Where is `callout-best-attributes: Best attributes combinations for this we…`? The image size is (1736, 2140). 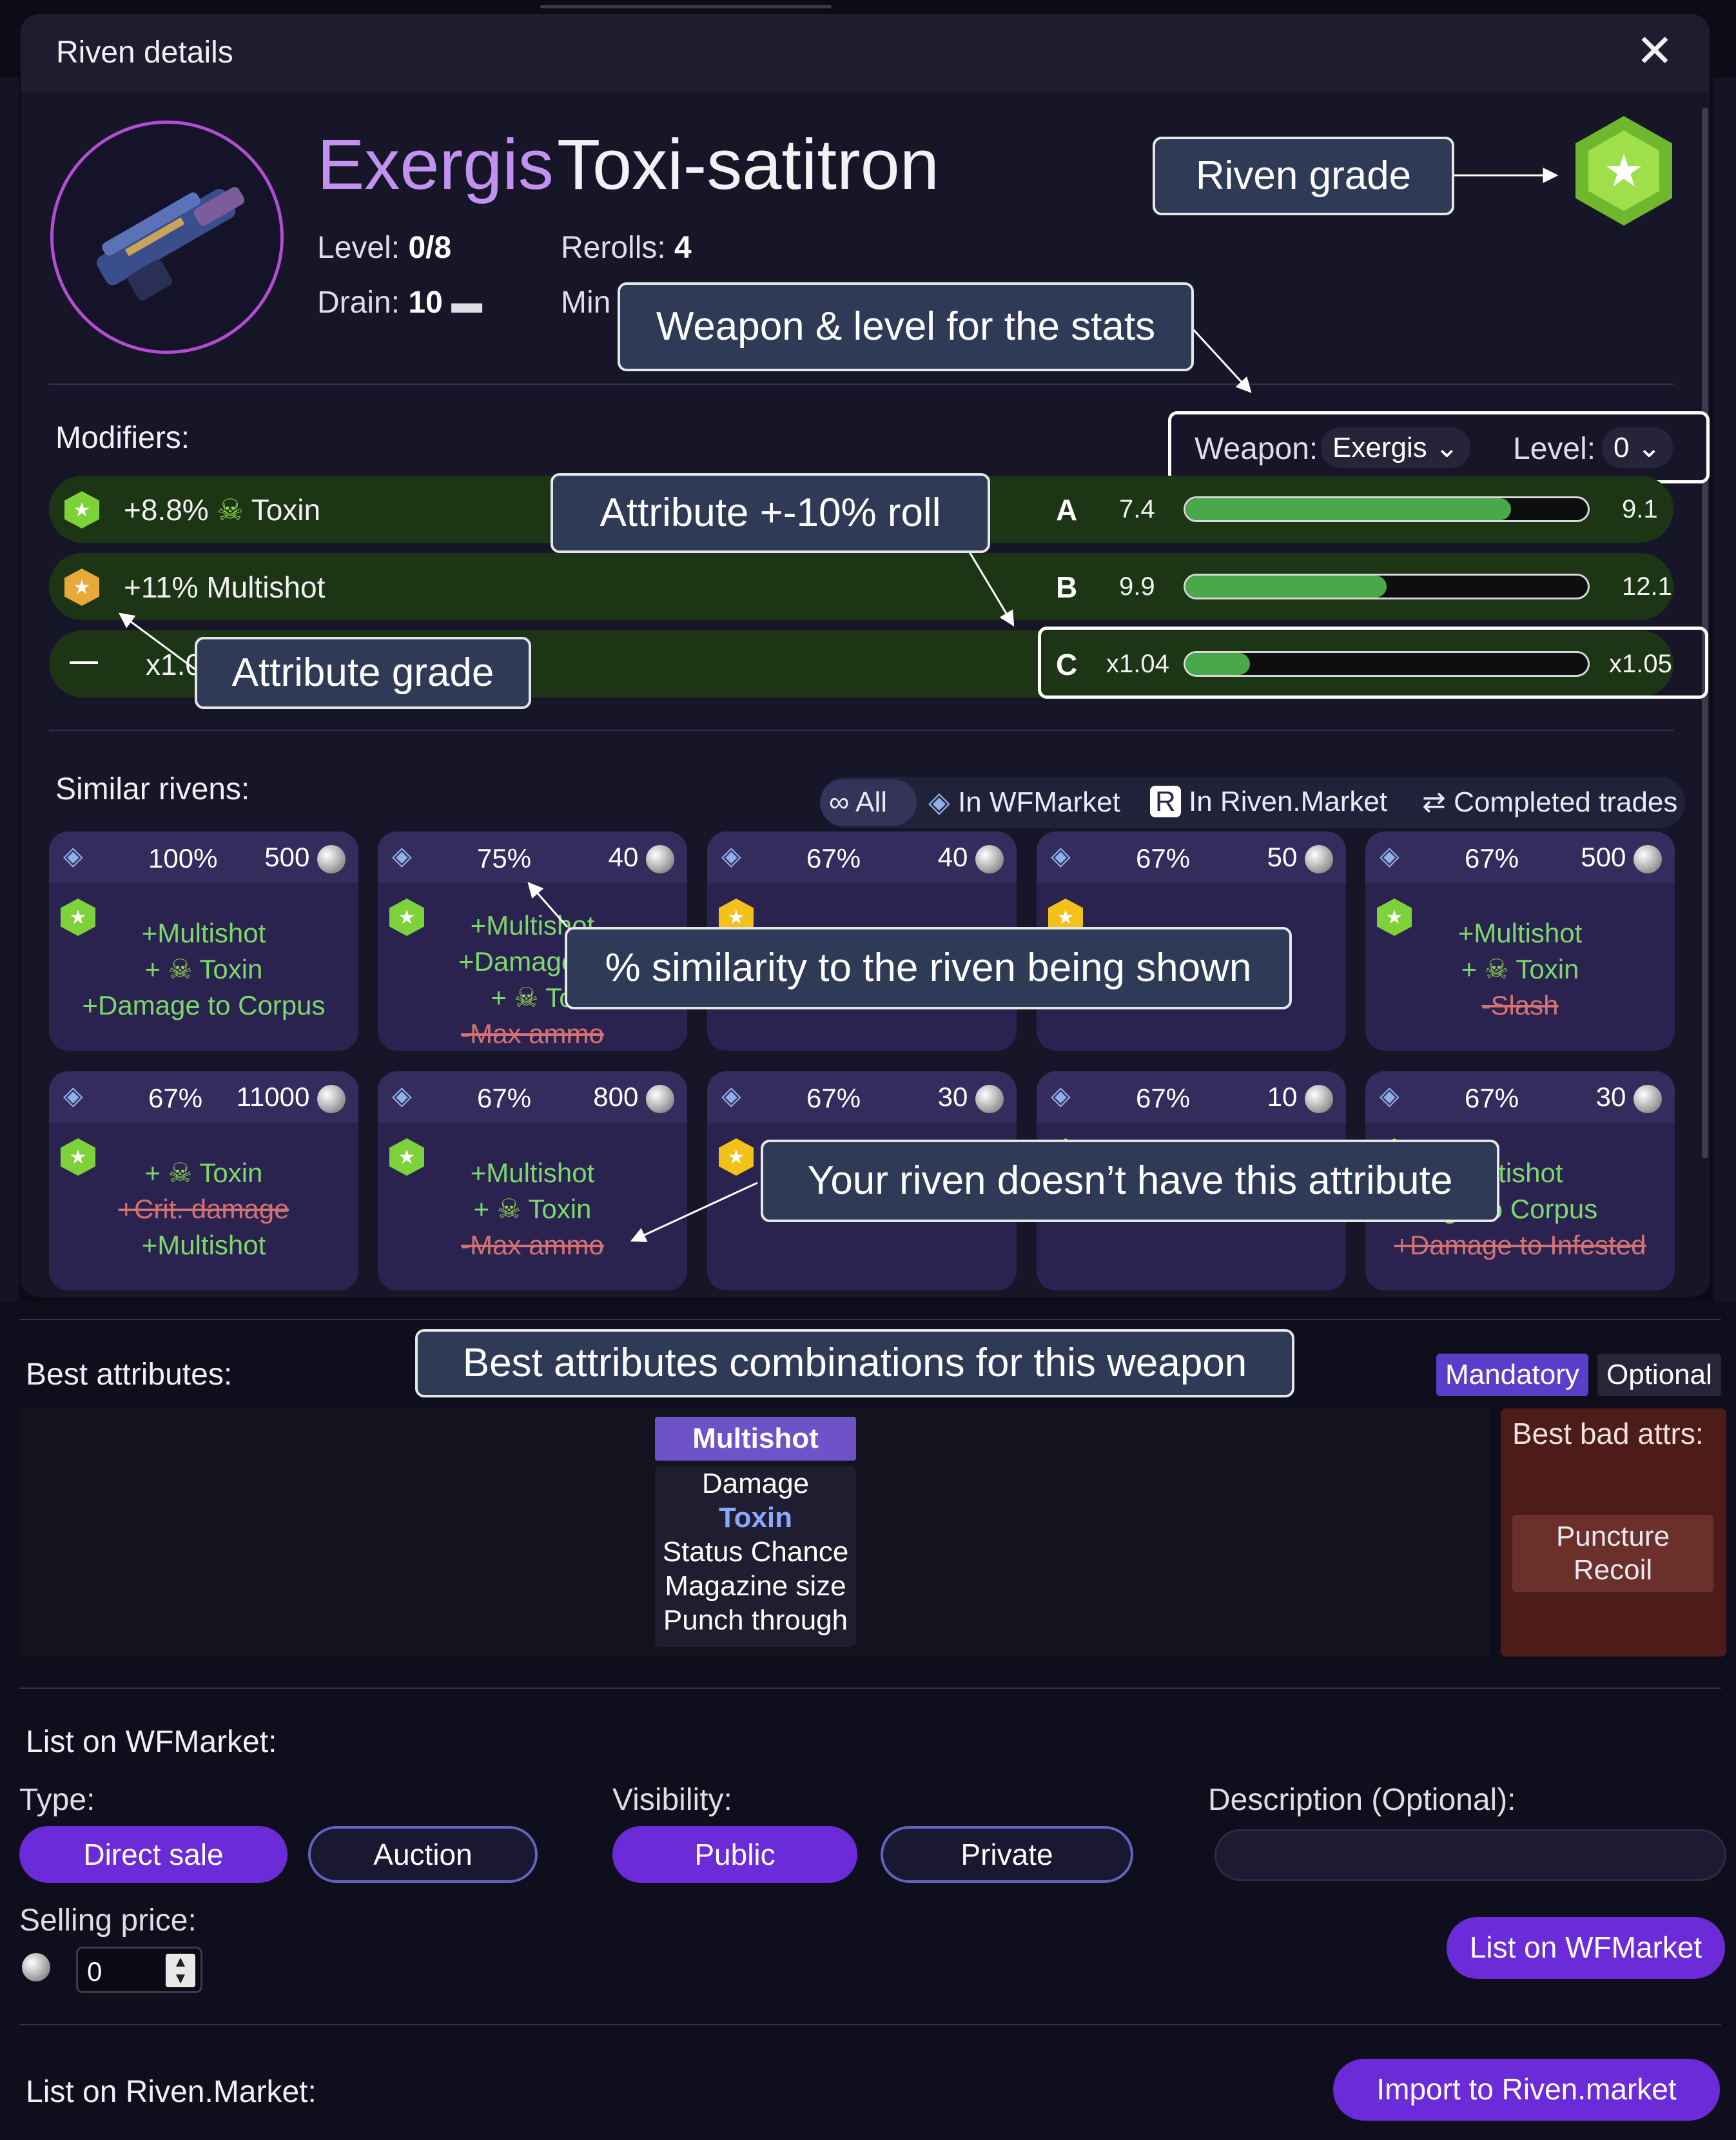
callout-best-attributes: Best attributes combinations for this we… is located at coordinates (854, 1363).